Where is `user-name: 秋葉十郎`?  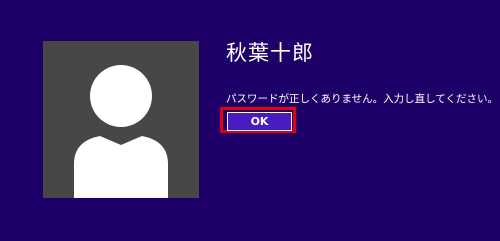 user-name: 秋葉十郎 is located at coordinates (270, 53).